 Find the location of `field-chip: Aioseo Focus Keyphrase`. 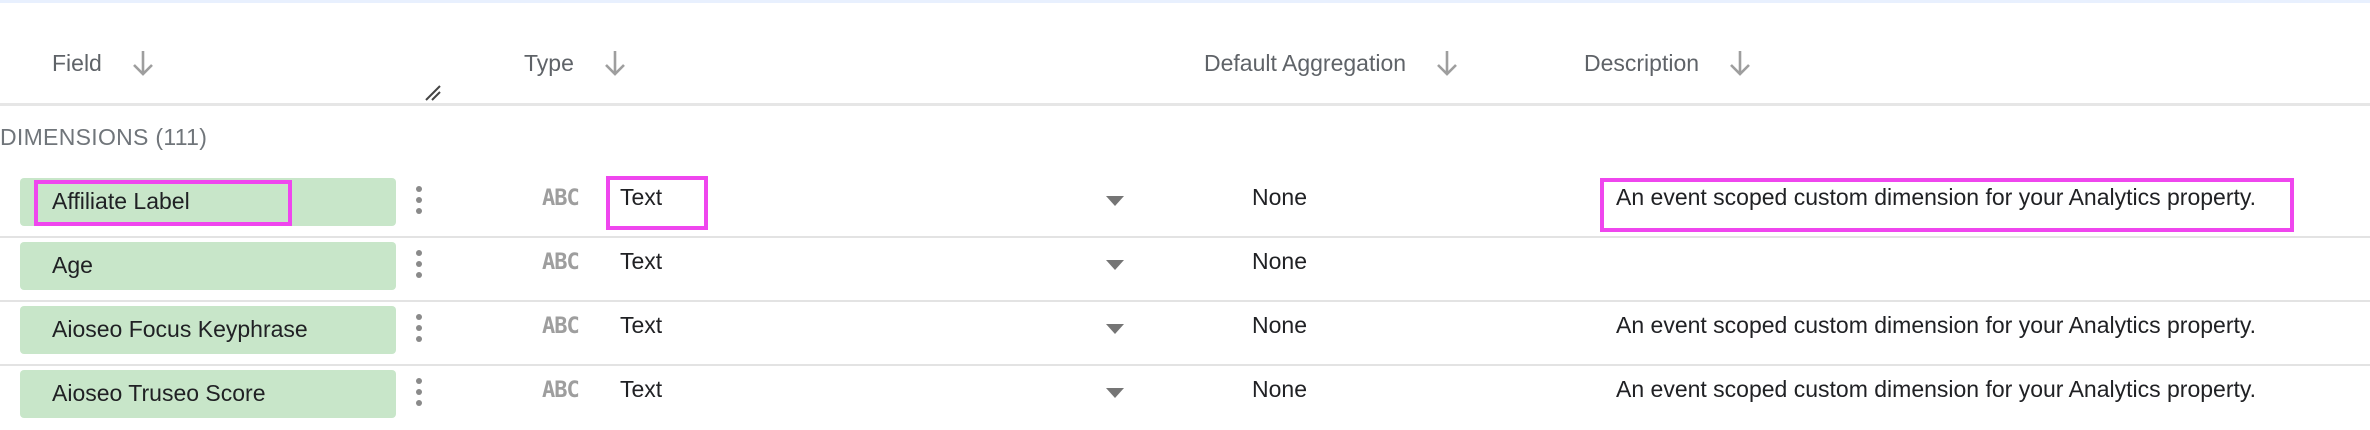

field-chip: Aioseo Focus Keyphrase is located at coordinates (208, 330).